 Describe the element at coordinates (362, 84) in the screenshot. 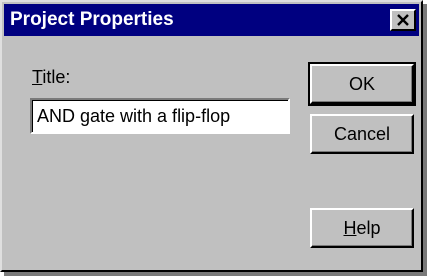

I see `ok-button: OK` at that location.